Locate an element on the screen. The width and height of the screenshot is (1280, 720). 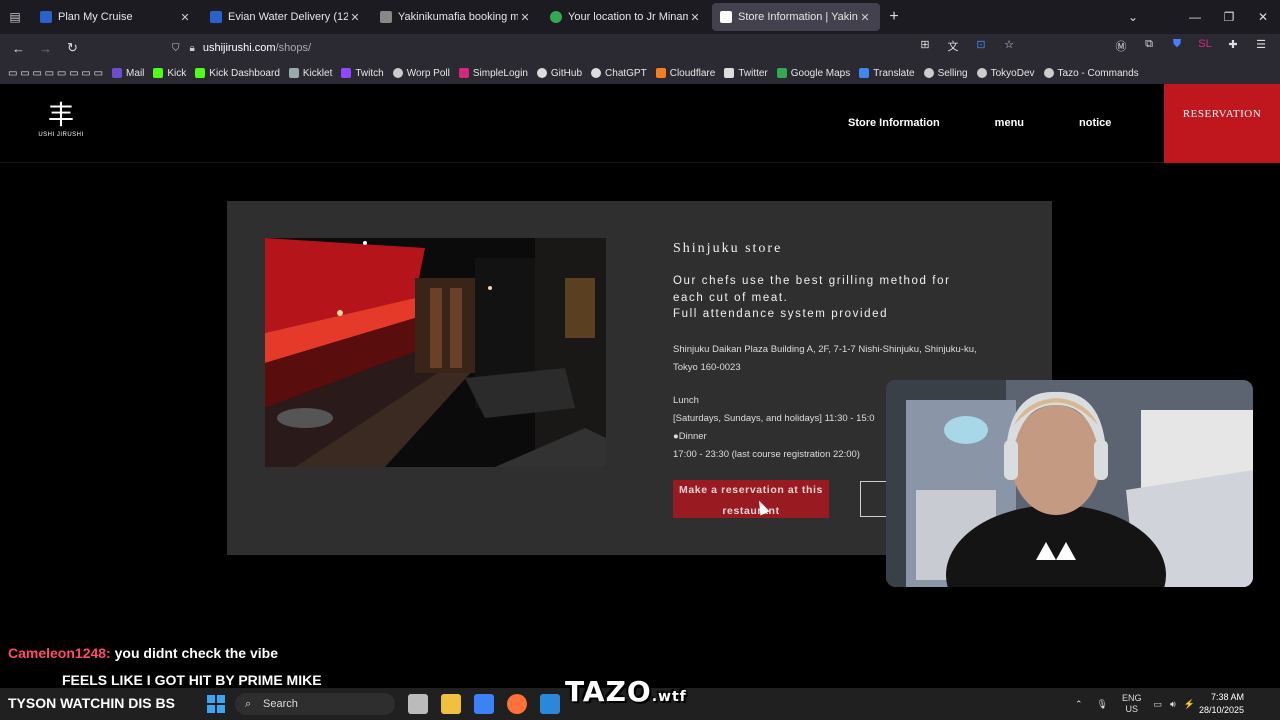
bookmark-translate: Translate is located at coordinates (887, 73).